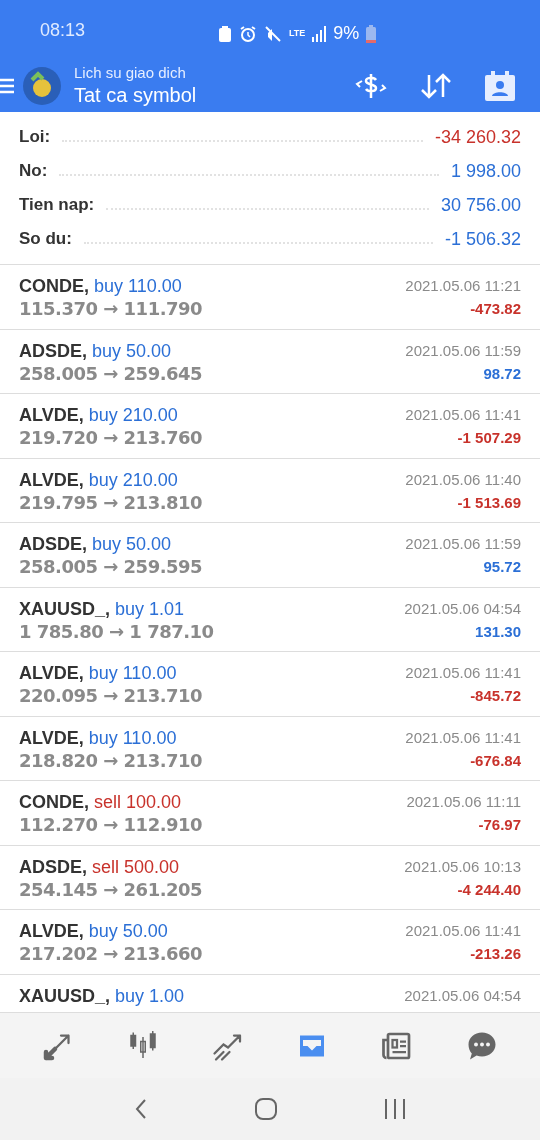  What do you see at coordinates (266, 1109) in the screenshot?
I see `home-icon` at bounding box center [266, 1109].